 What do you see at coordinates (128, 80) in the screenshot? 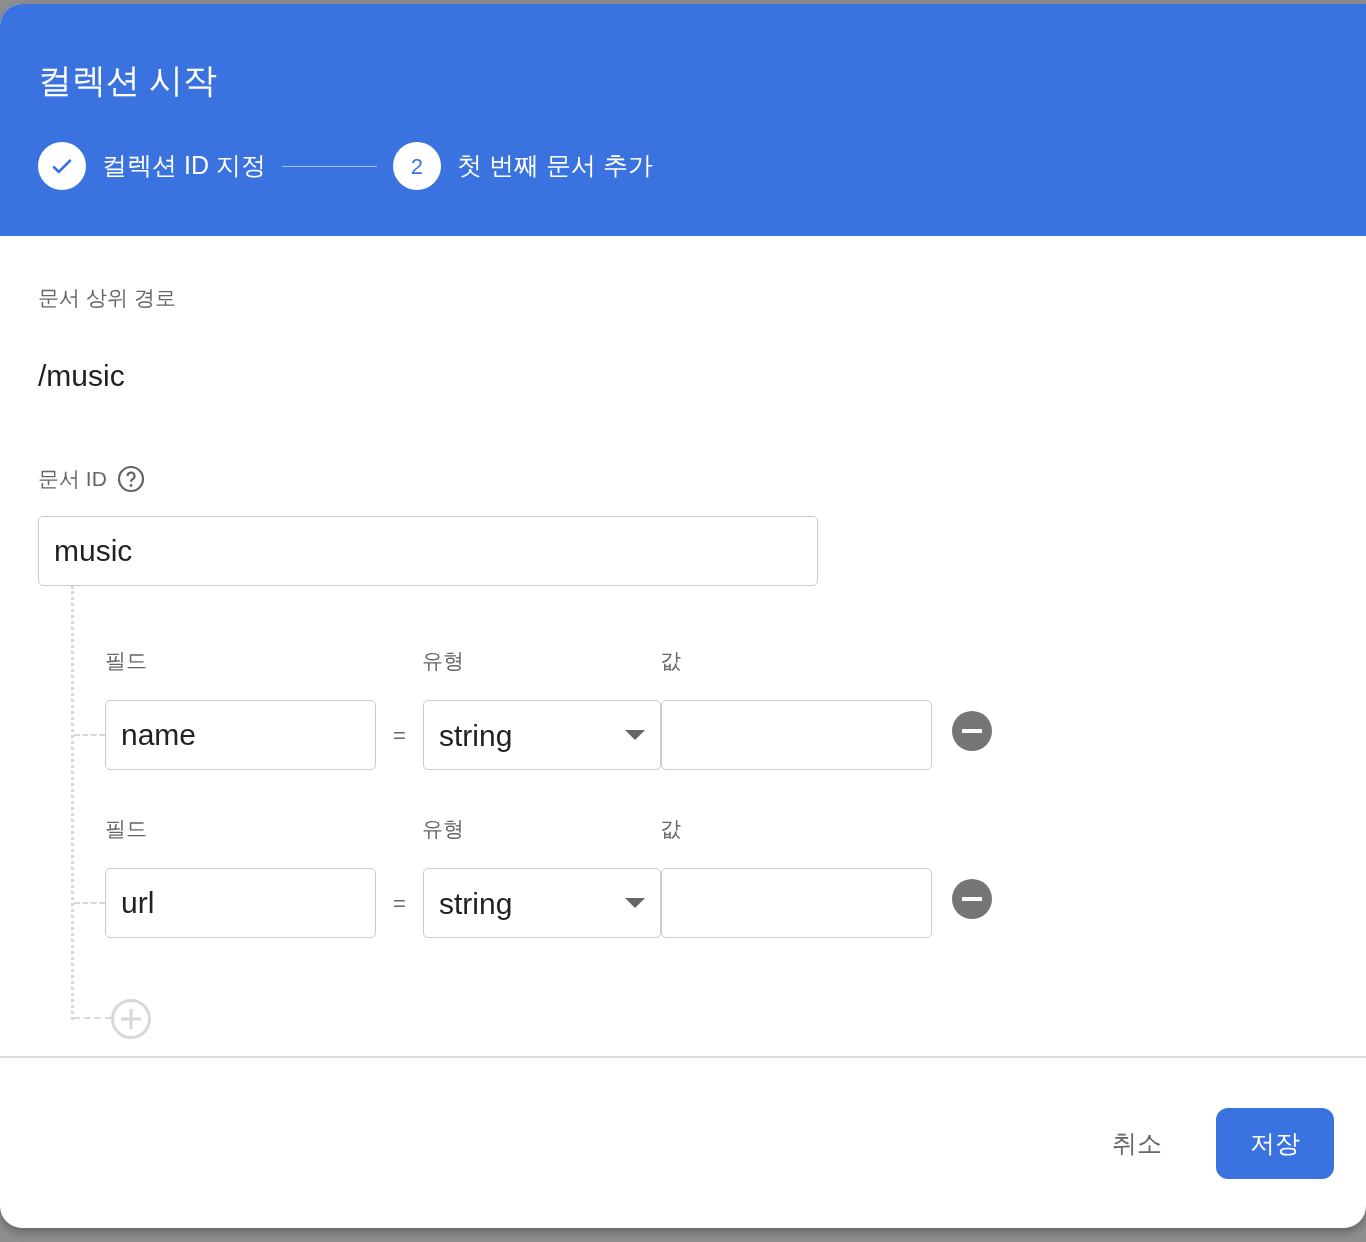
I see `dialog-title: 컬렉션 시작` at bounding box center [128, 80].